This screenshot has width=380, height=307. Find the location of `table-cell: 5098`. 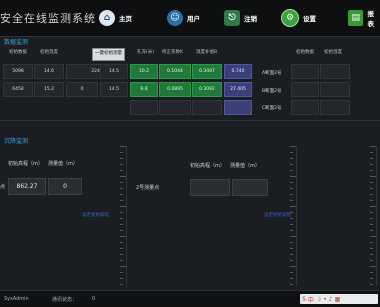

table-cell: 5098 is located at coordinates (18, 71).